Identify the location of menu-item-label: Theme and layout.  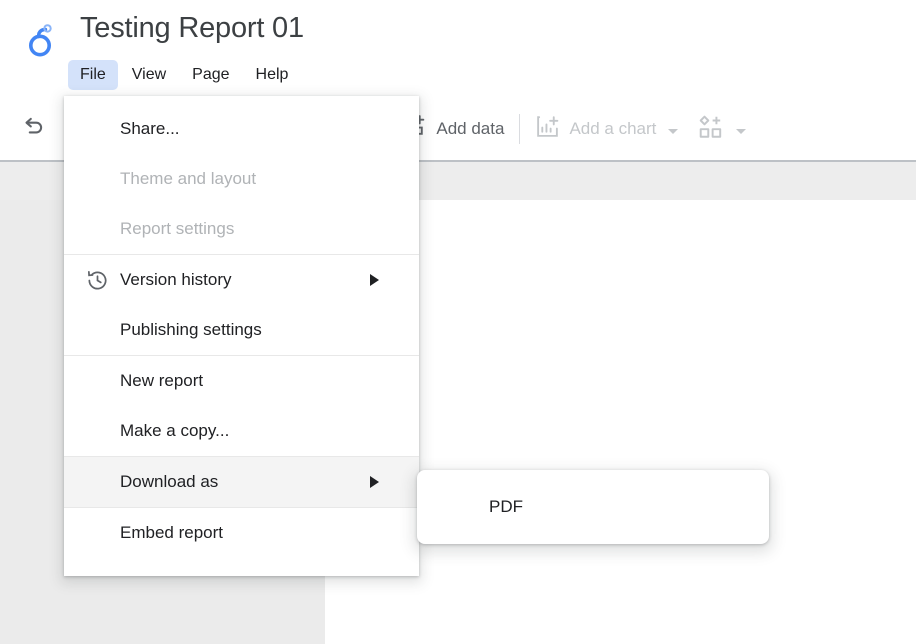
(188, 178).